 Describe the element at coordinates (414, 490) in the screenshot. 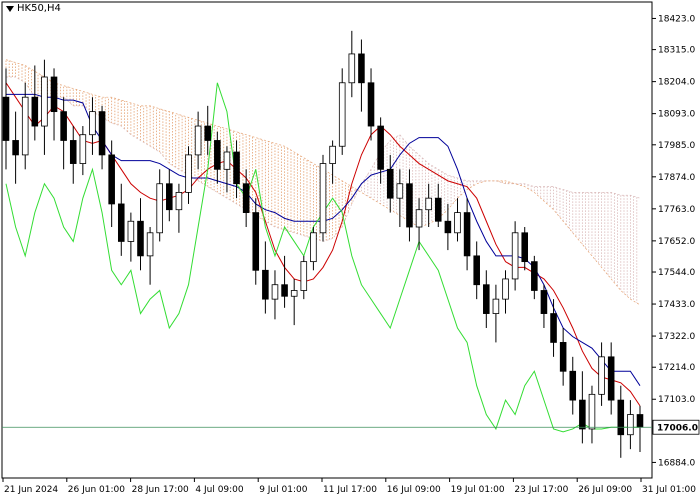

I see `x-tick-label: 16 Jul 09:00` at that location.